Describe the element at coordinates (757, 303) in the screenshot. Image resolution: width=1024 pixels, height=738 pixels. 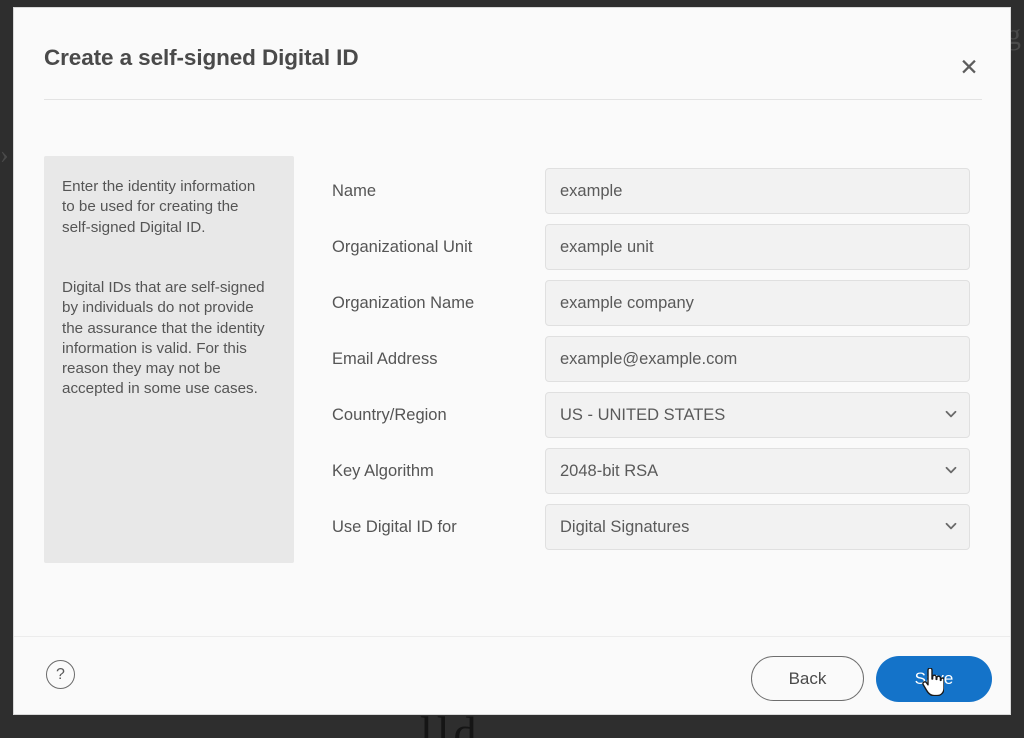
I see `field-input: example company` at that location.